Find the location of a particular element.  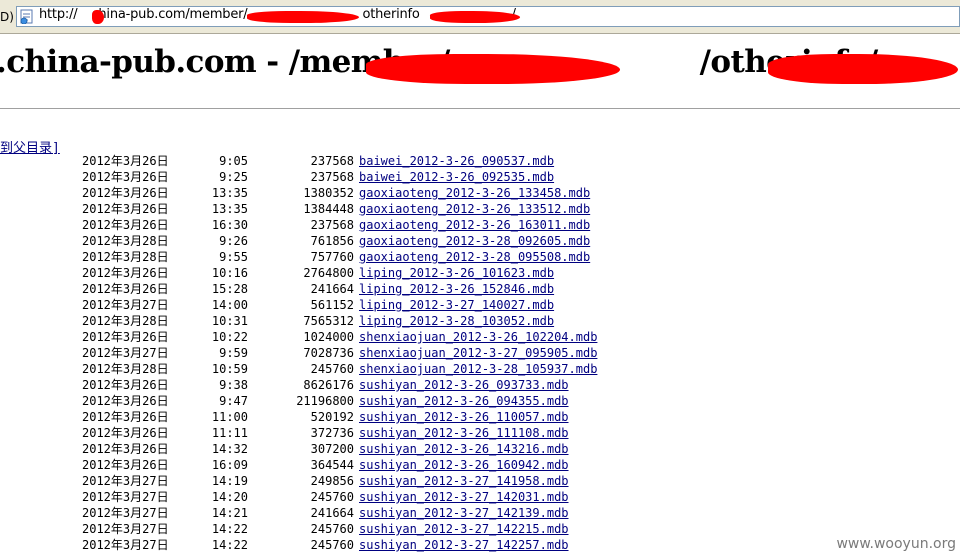

file-size: 21196800 is located at coordinates (325, 401).